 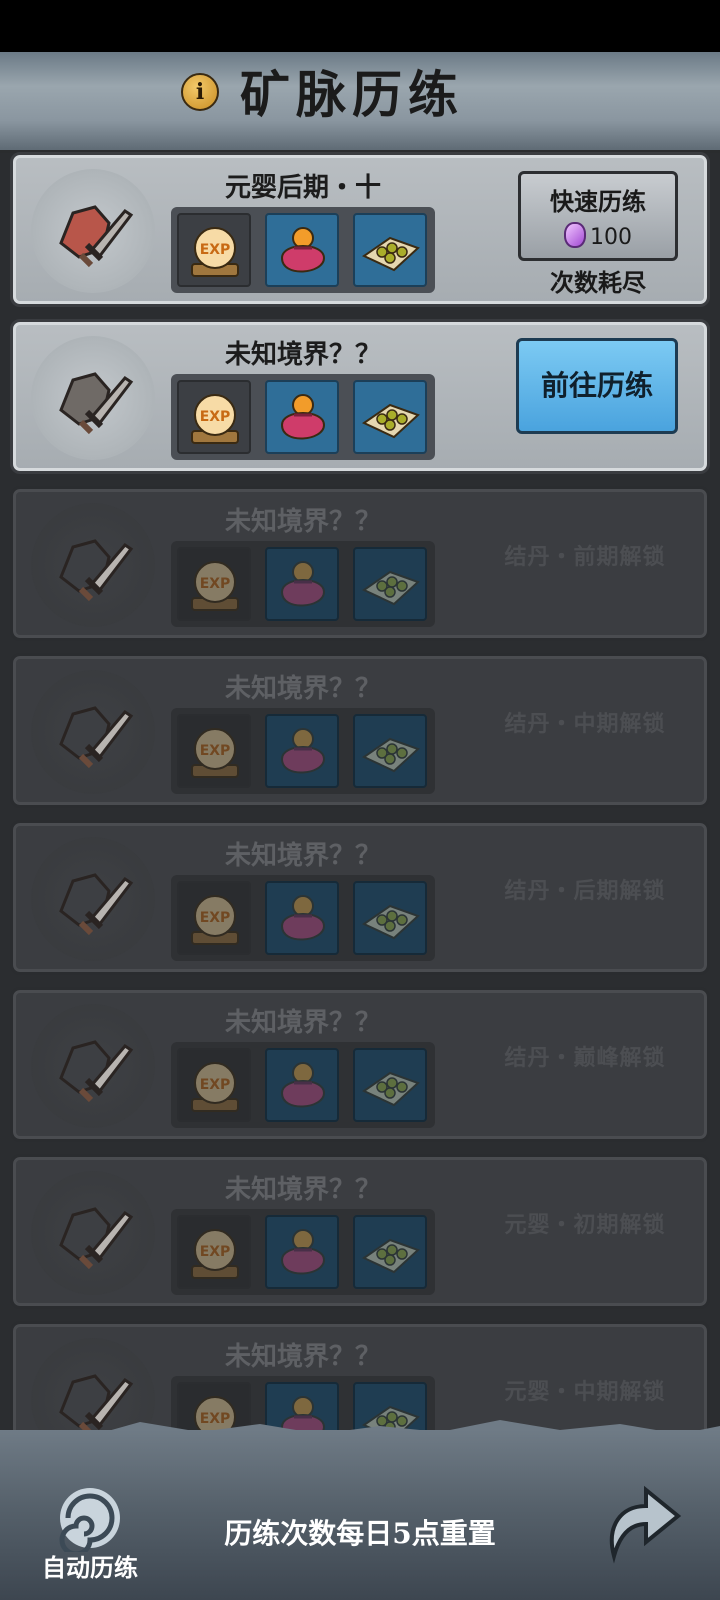 What do you see at coordinates (89, 1520) in the screenshot?
I see `swirl-icon` at bounding box center [89, 1520].